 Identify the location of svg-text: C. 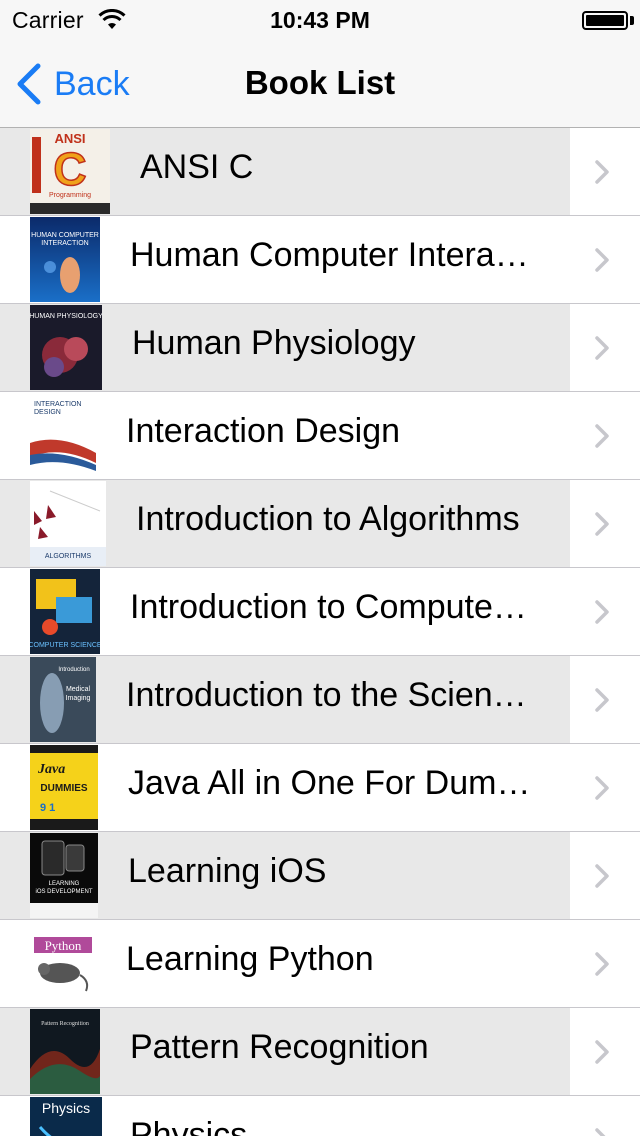
(69, 169).